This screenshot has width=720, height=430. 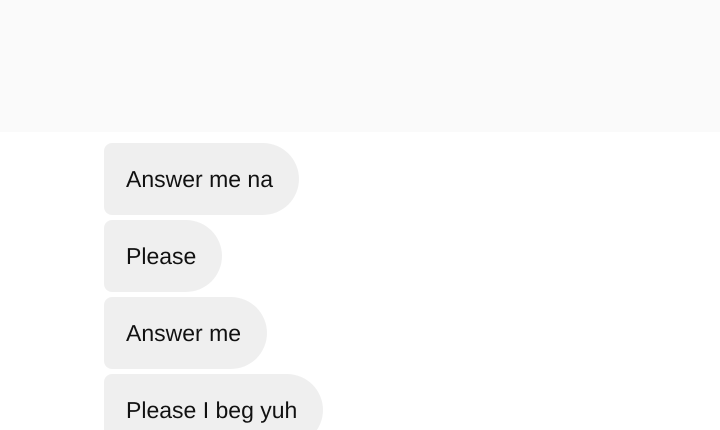 I want to click on message-bubble: Answer me, so click(x=186, y=333).